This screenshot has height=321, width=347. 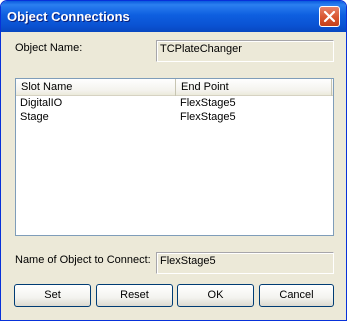 I want to click on connect-object-label: Name of Object to Connect:, so click(x=83, y=260).